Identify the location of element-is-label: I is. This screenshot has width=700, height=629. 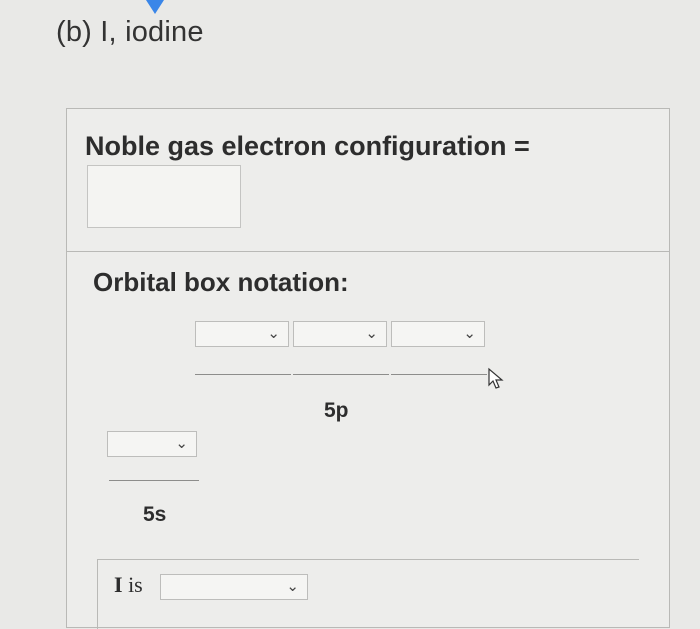
(128, 585).